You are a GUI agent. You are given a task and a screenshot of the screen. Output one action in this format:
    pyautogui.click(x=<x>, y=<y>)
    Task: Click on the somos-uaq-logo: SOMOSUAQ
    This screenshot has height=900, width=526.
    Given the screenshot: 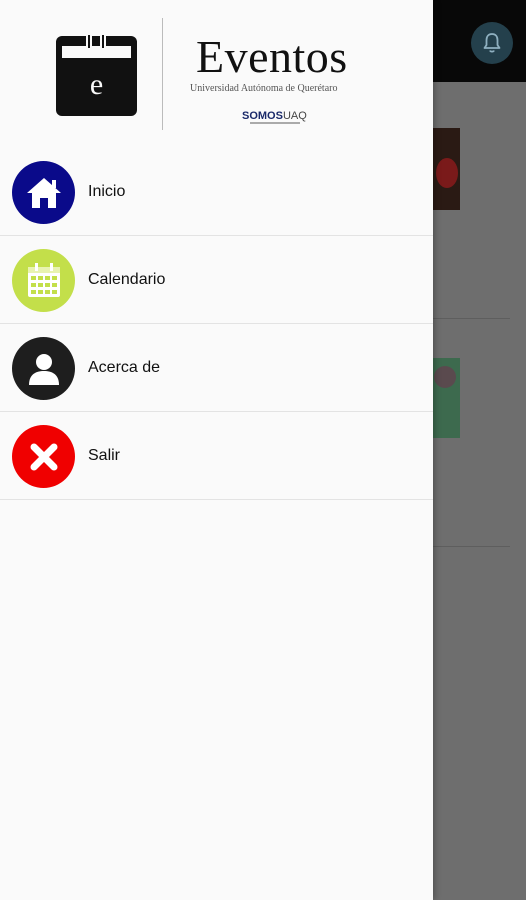 What is the action you would take?
    pyautogui.click(x=274, y=116)
    